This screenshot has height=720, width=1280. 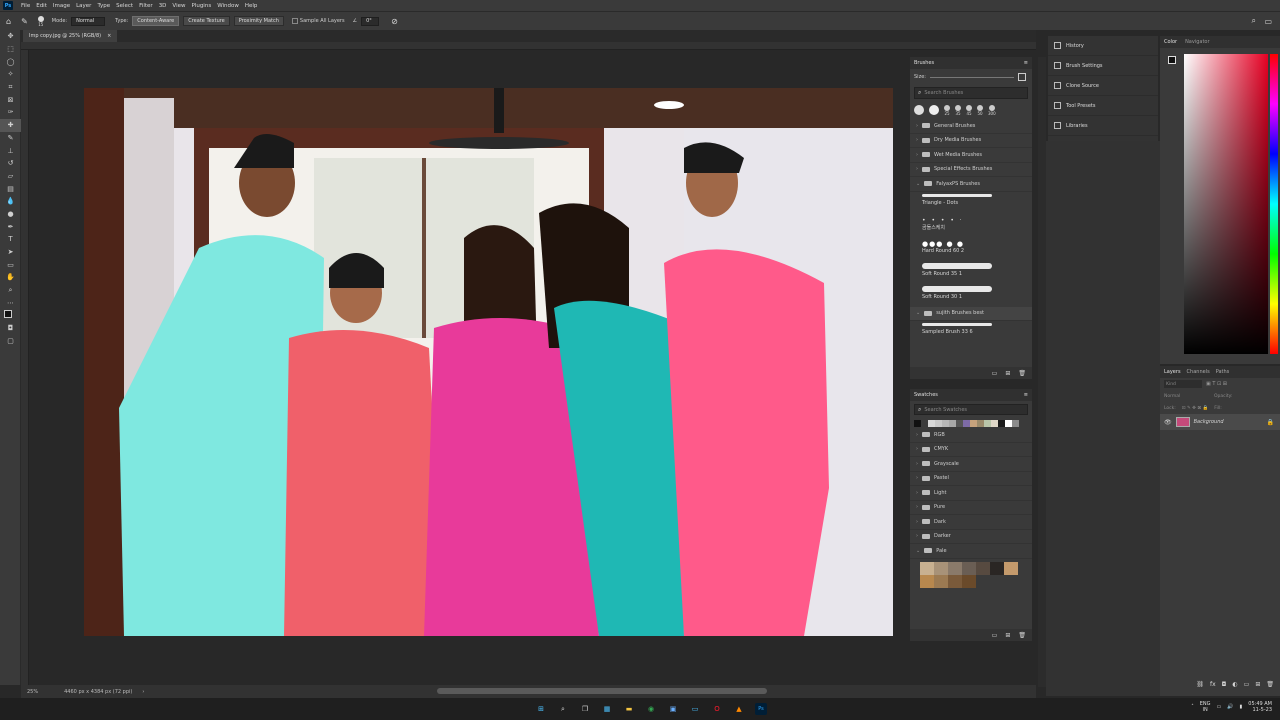 I want to click on brush-preset: 35, so click(x=958, y=110).